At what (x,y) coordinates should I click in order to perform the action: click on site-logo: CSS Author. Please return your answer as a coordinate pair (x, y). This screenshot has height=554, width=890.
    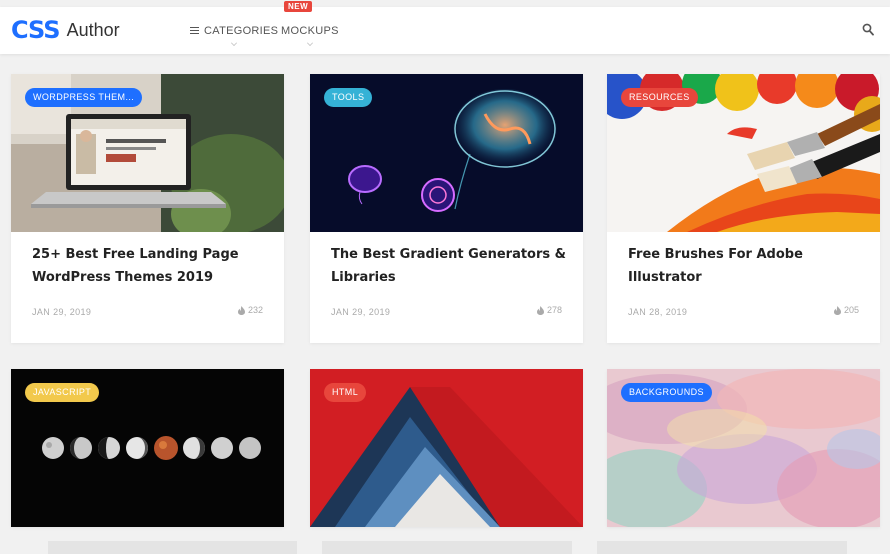
    Looking at the image, I should click on (65, 30).